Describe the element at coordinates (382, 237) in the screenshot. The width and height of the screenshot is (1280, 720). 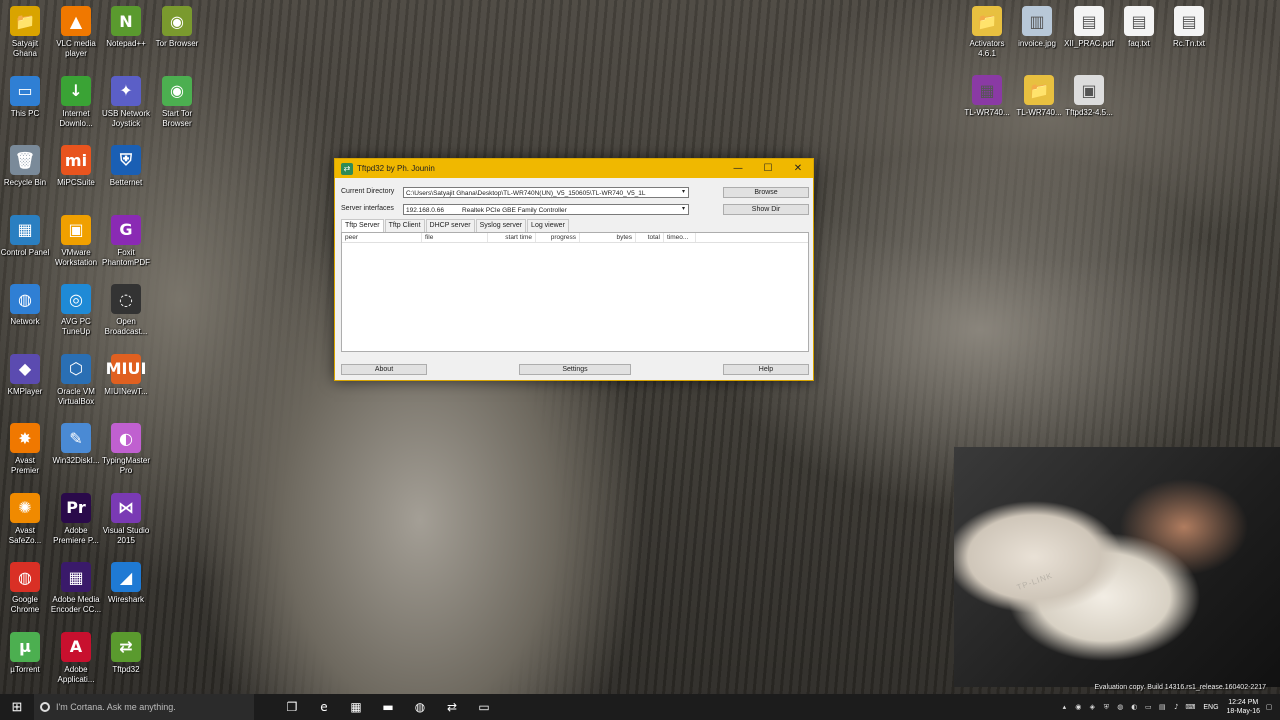
I see `column-header-peer: peer` at that location.